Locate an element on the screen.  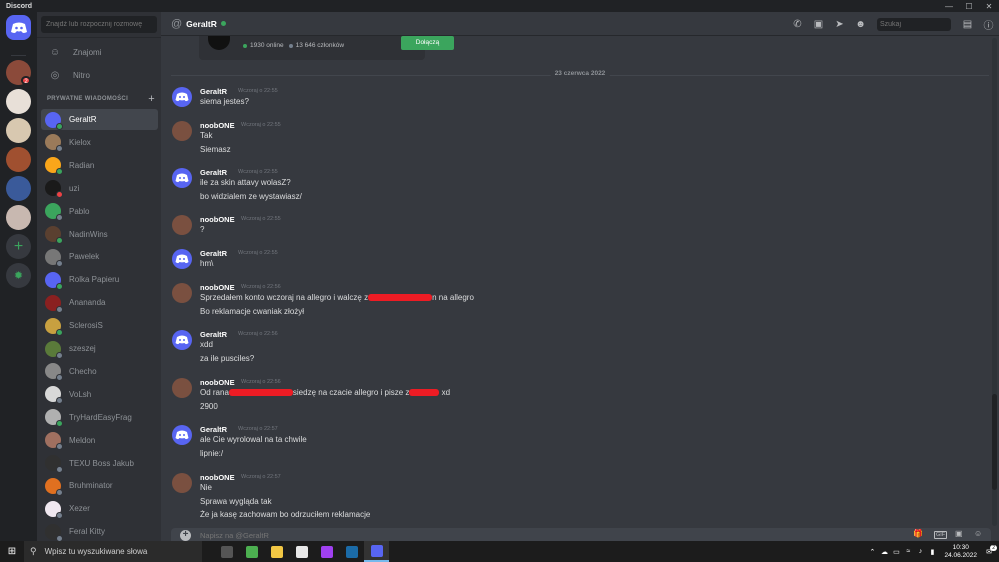
gift-icon: 🎁 is located at coordinates (918, 533).